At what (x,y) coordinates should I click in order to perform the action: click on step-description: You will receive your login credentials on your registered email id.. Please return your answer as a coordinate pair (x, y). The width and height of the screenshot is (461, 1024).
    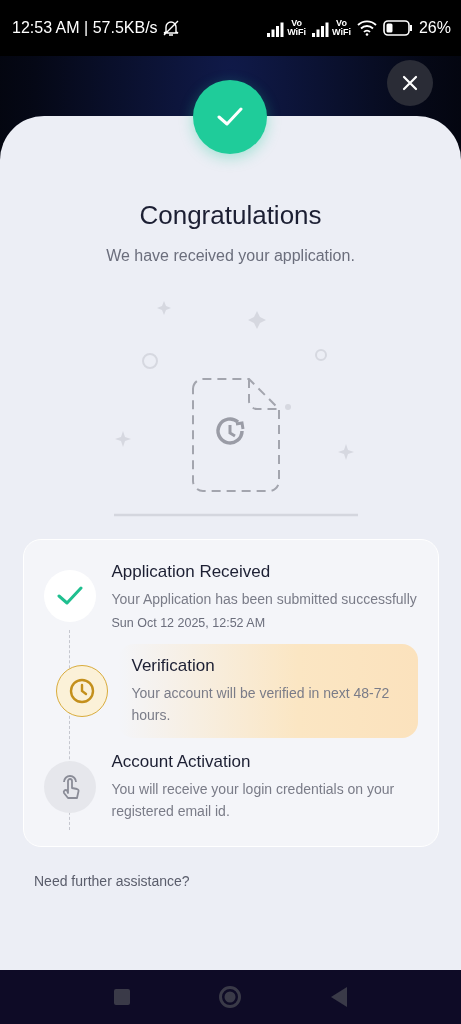
    Looking at the image, I should click on (253, 800).